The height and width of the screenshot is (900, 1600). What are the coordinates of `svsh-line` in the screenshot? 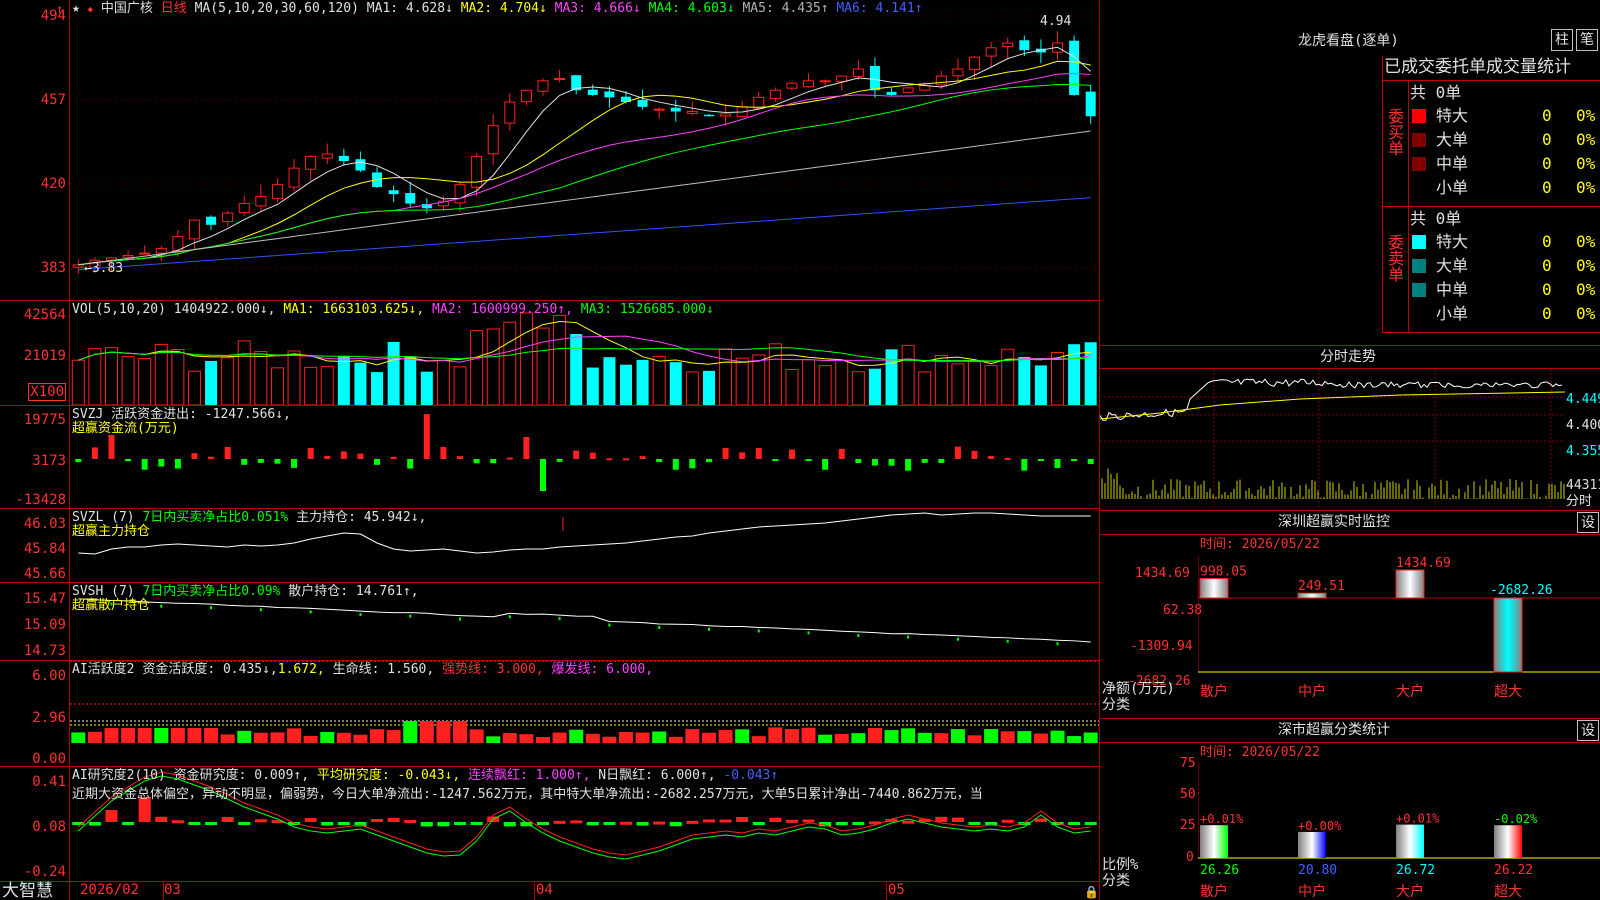 It's located at (584, 620).